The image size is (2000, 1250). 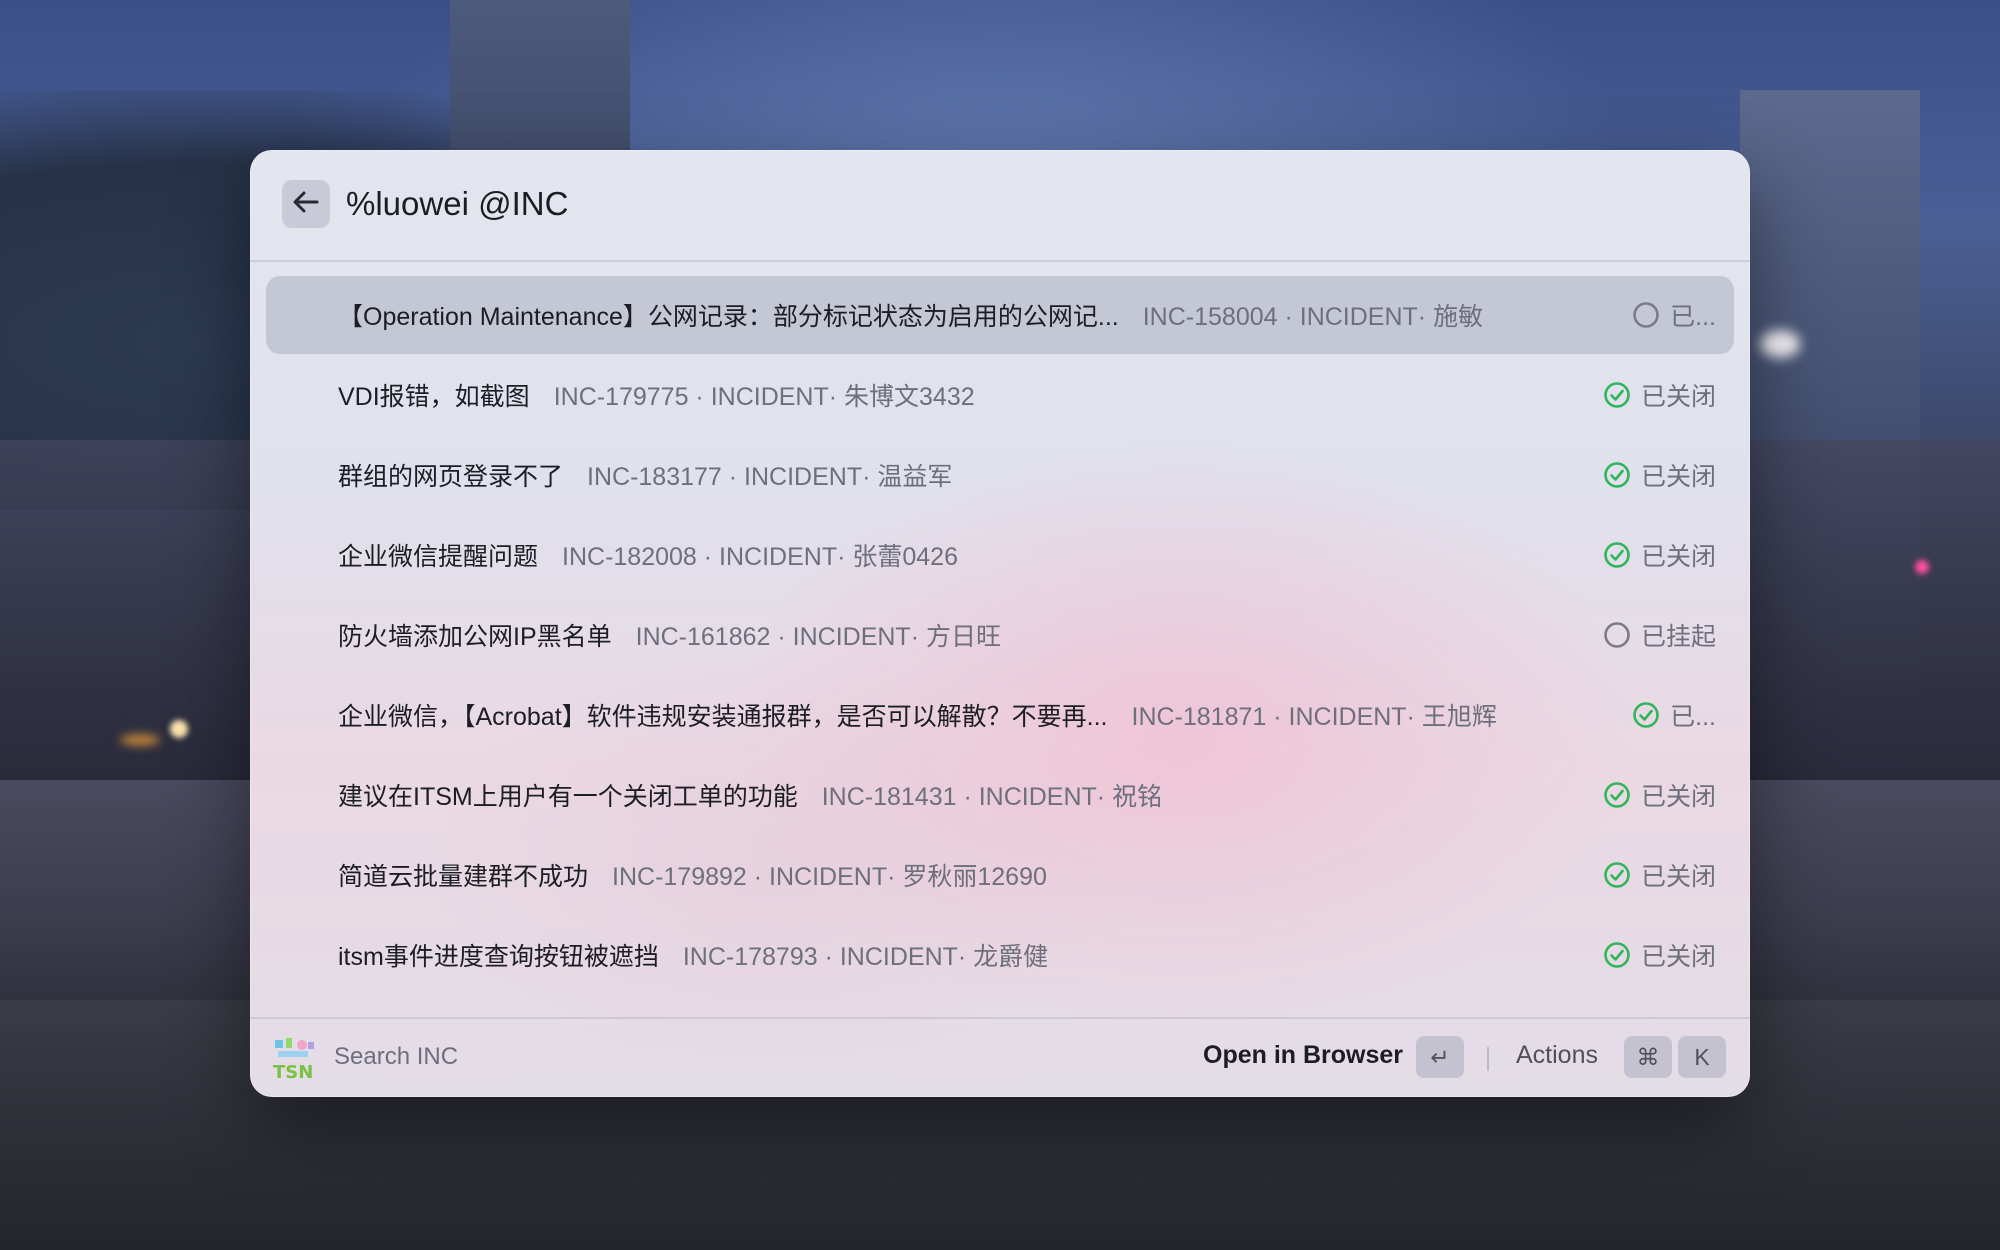 What do you see at coordinates (475, 637) in the screenshot?
I see `result-title: 防火墙添加公网IP黑名单` at bounding box center [475, 637].